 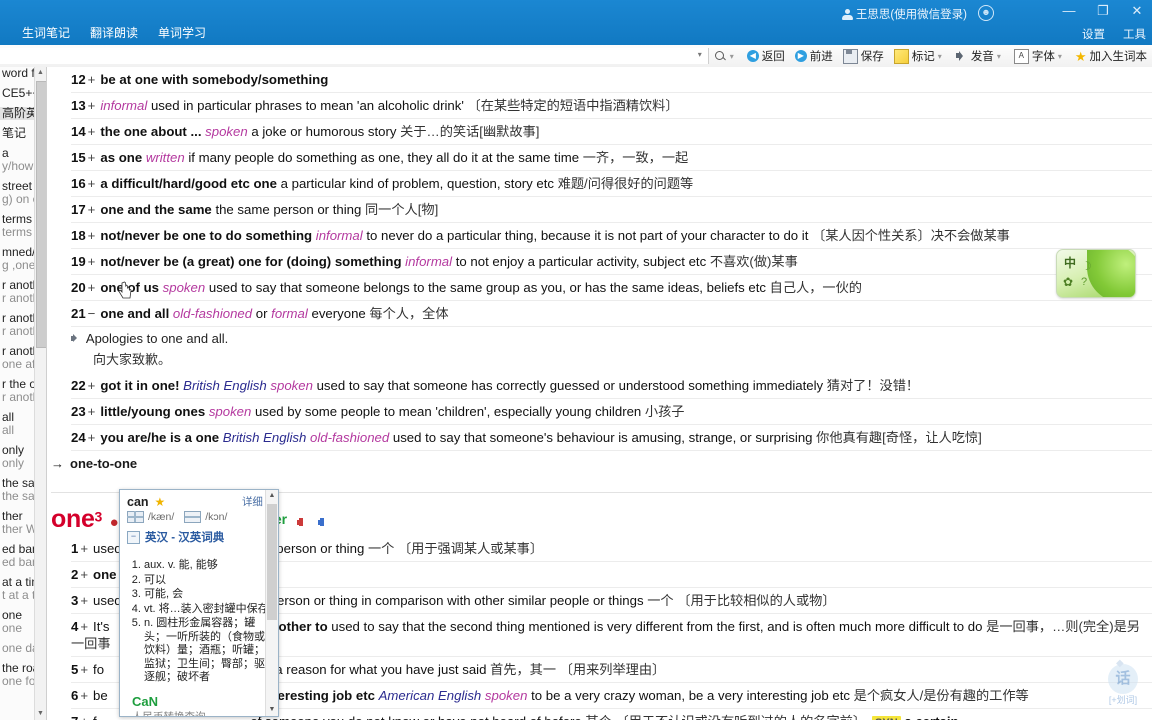 I want to click on speaker-red-icon, so click(x=302, y=522).